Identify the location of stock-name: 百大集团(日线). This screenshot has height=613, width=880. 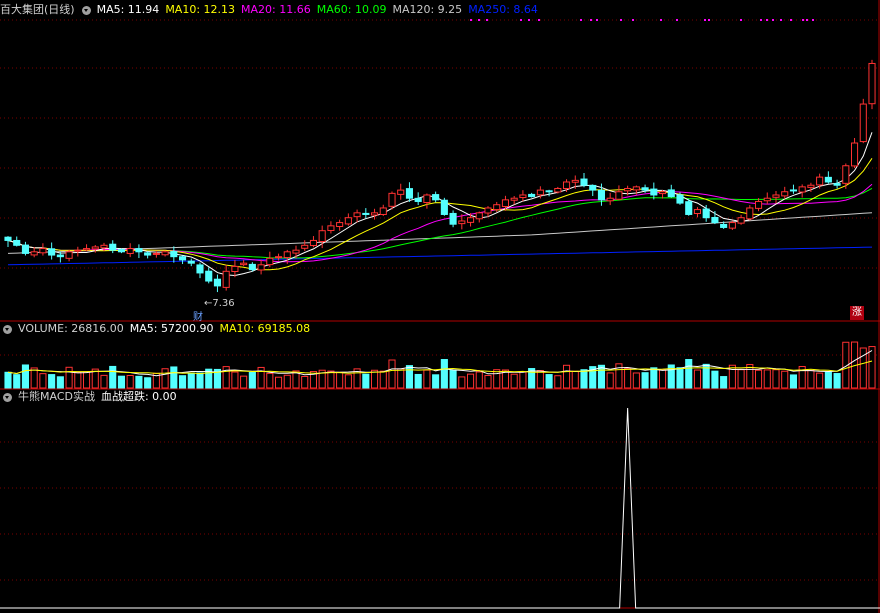
(37, 9).